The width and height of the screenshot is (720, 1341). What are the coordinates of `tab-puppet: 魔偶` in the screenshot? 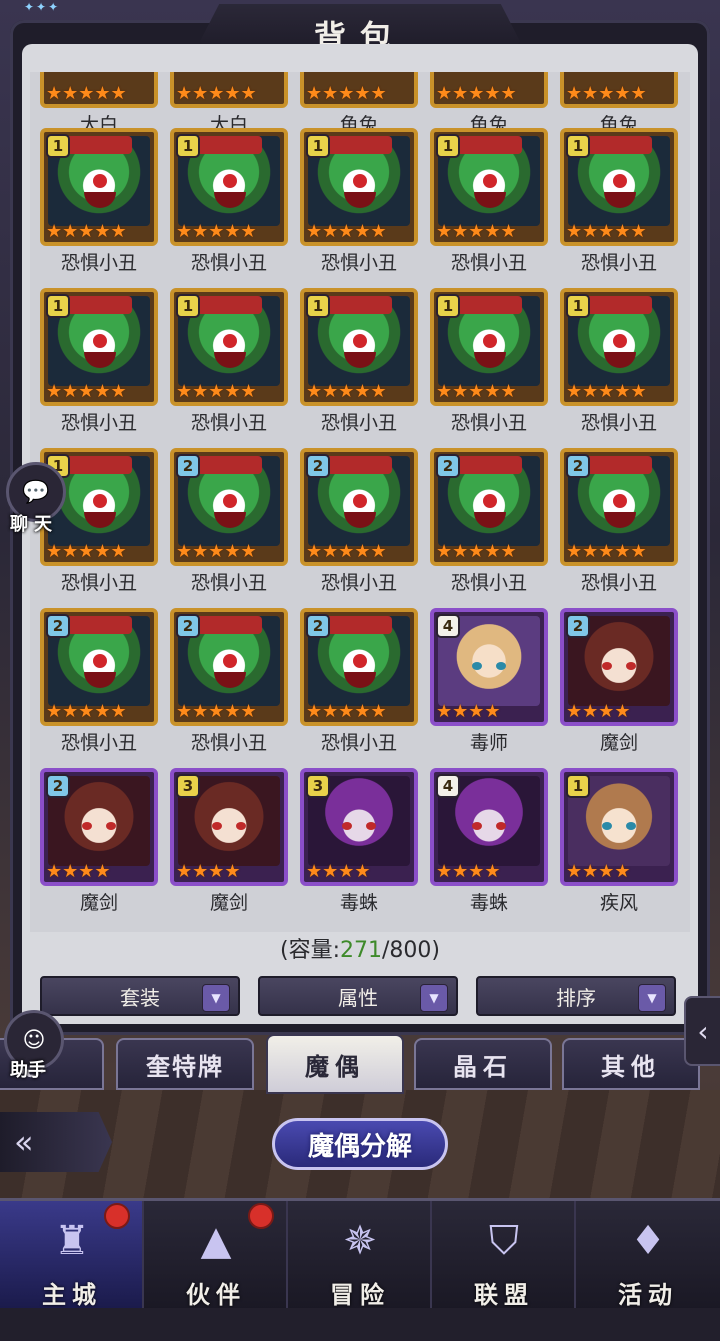 It's located at (335, 1064).